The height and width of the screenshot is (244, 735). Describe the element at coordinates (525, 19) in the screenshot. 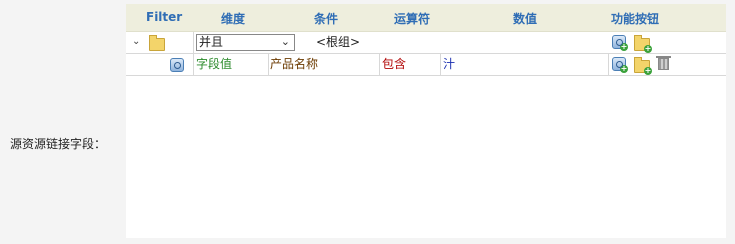

I see `header-value: 数值` at that location.